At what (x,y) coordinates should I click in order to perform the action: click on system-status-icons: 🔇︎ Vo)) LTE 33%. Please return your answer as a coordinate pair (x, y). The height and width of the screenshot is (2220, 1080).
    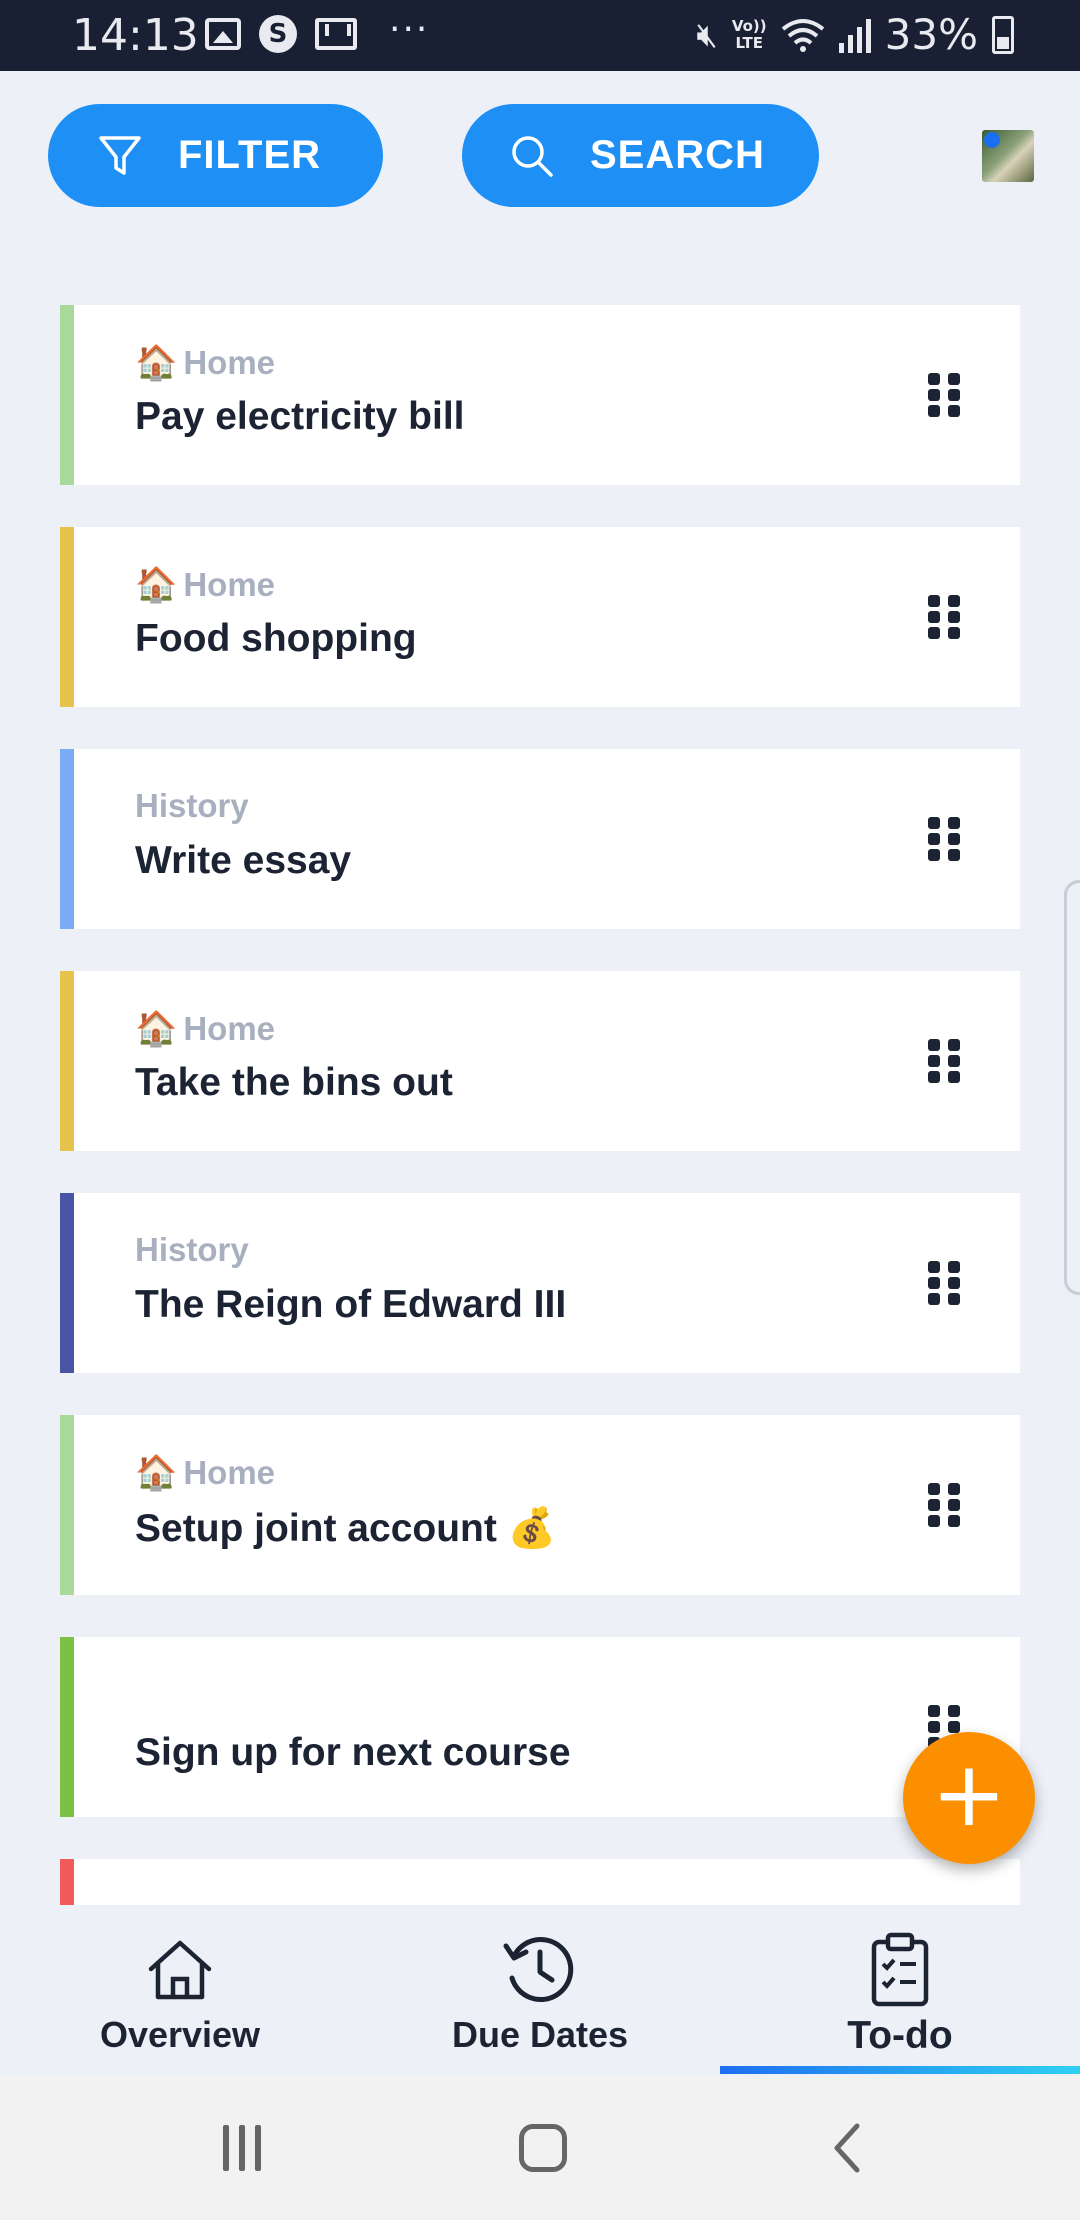
    Looking at the image, I should click on (855, 34).